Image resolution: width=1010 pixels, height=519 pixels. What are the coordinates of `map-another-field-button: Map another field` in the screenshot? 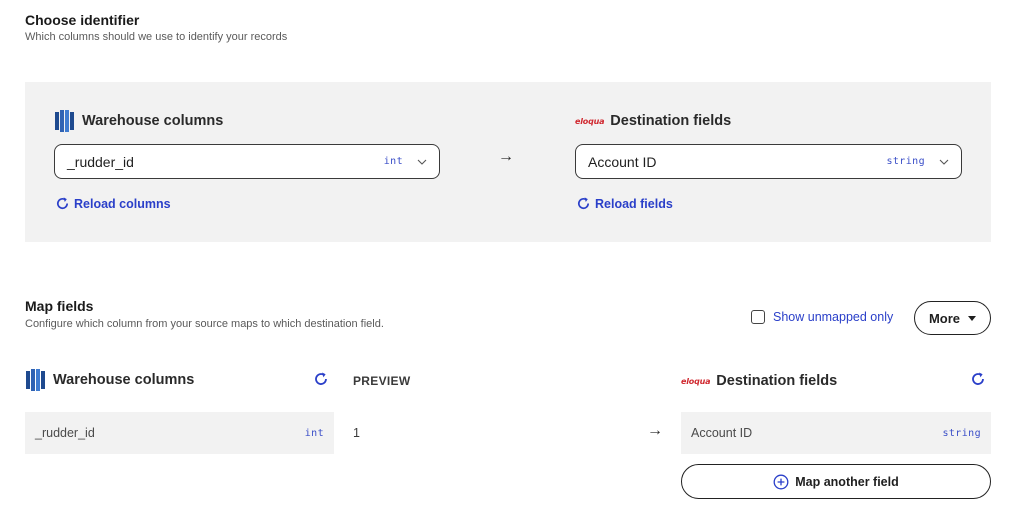 It's located at (836, 481).